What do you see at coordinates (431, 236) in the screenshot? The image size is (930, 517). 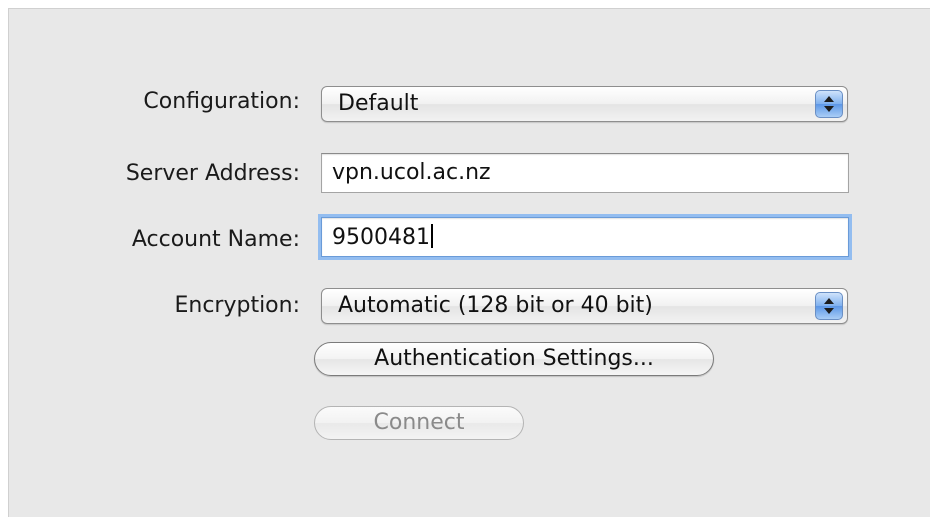 I see `text-caret` at bounding box center [431, 236].